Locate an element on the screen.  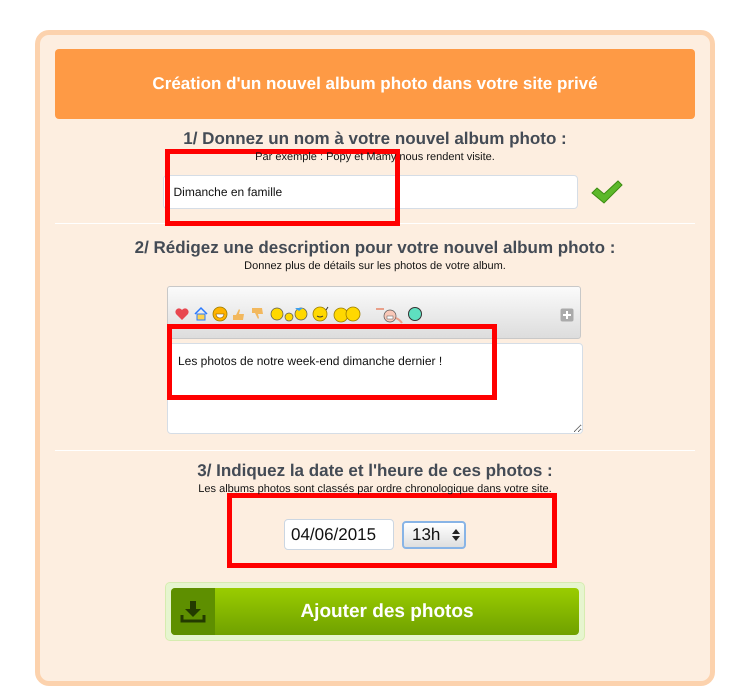
spinner-icon is located at coordinates (456, 535).